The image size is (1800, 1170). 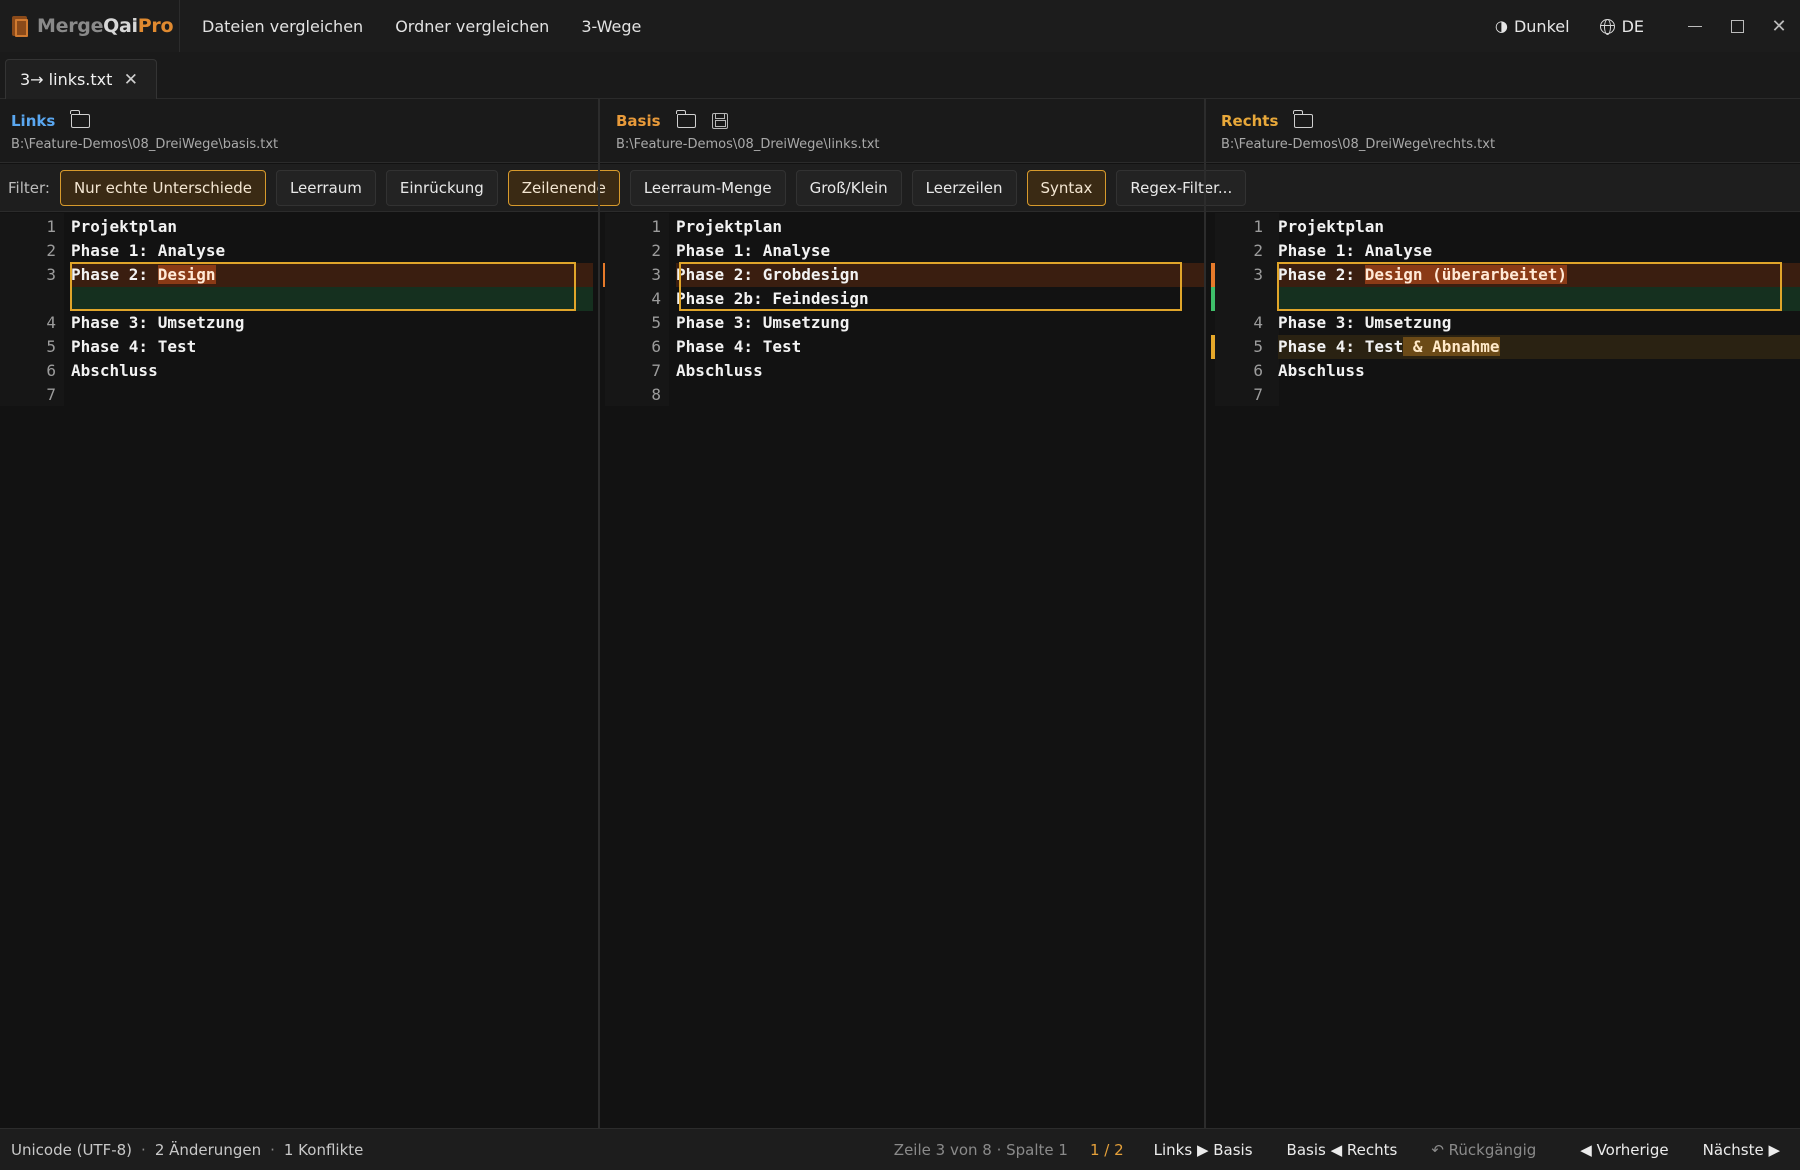 What do you see at coordinates (325, 187) in the screenshot?
I see `filter-whitespace: Leerraum` at bounding box center [325, 187].